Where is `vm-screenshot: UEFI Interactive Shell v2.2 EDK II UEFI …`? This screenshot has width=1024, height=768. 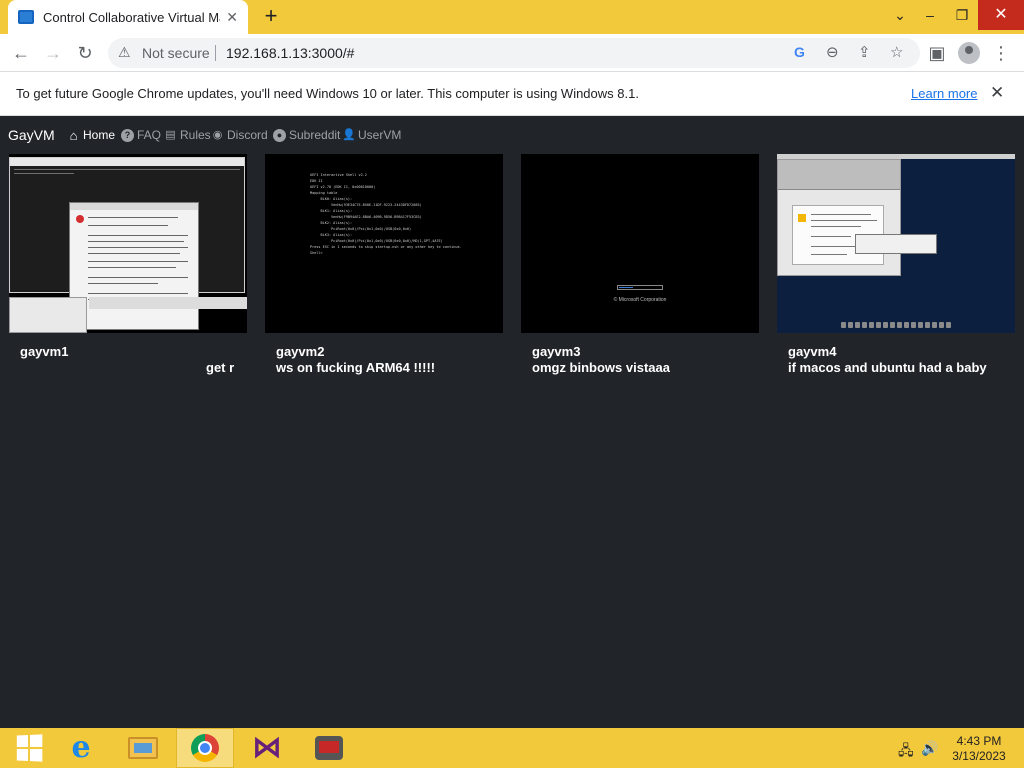
vm-screenshot: UEFI Interactive Shell v2.2 EDK II UEFI … is located at coordinates (384, 243).